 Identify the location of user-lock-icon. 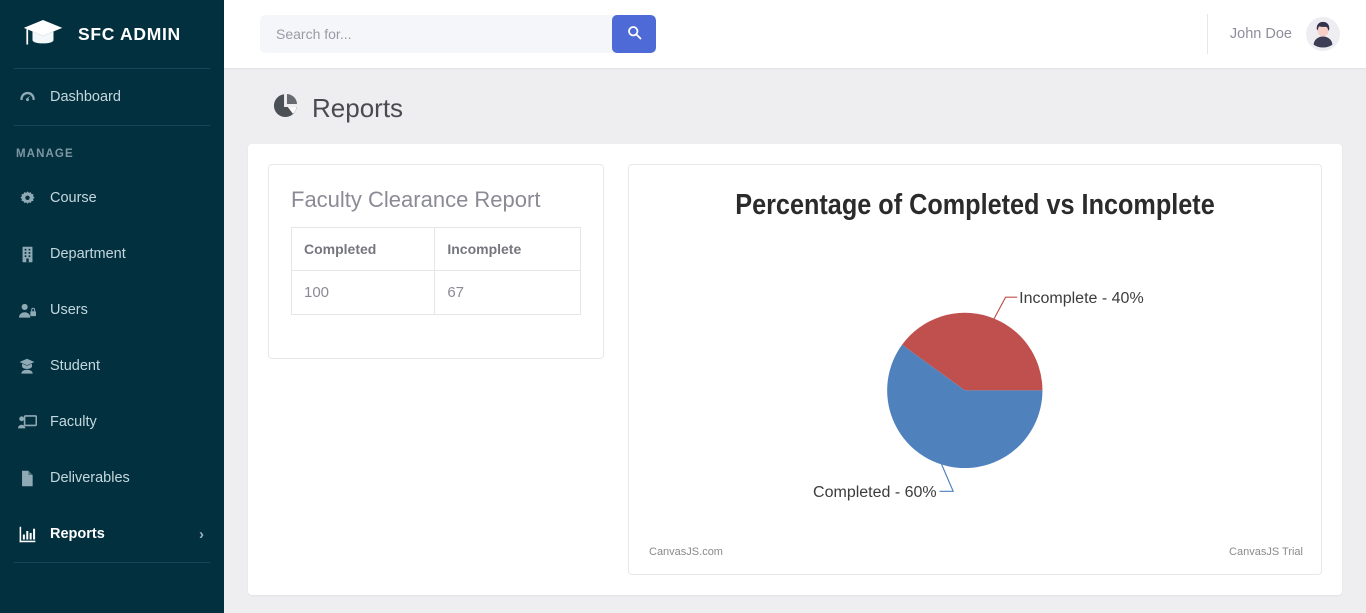
(27, 310).